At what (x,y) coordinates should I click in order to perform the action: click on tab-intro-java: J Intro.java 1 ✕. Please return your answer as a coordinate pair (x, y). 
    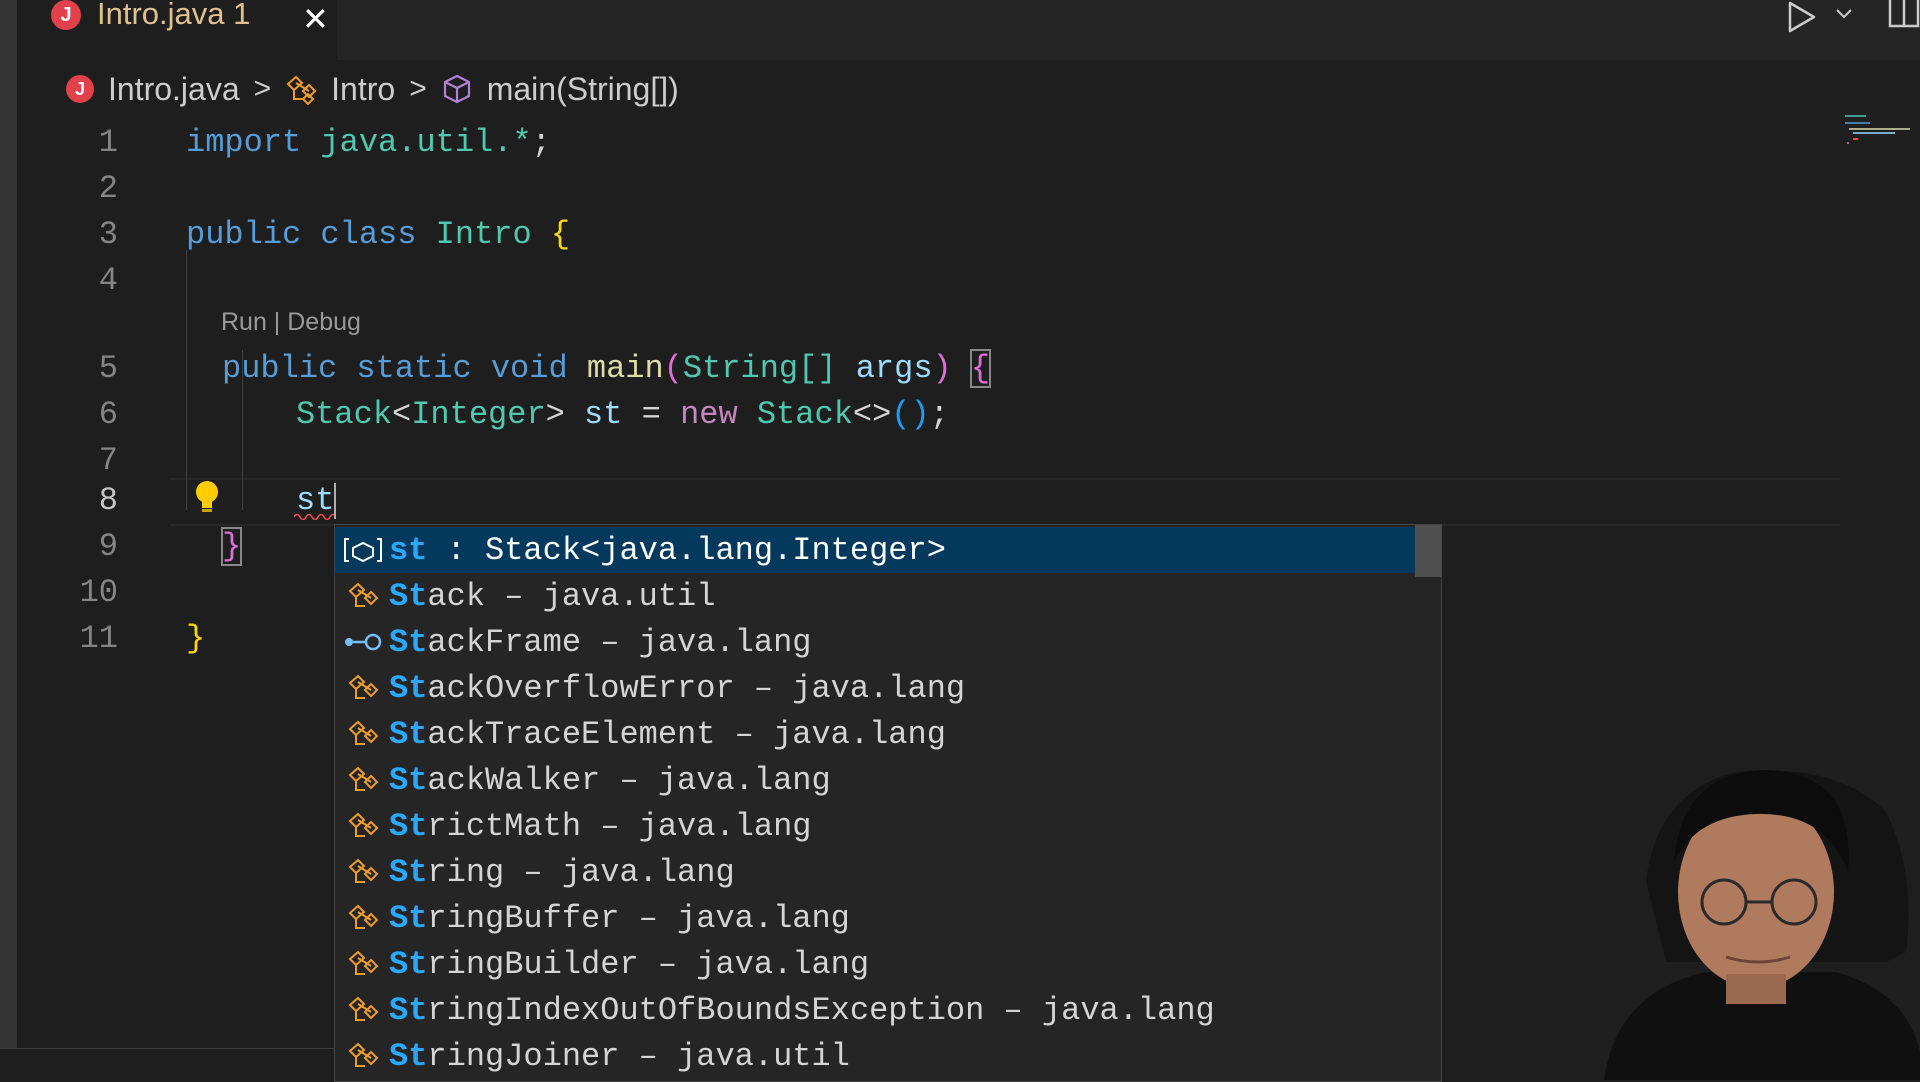
    Looking at the image, I should click on (177, 30).